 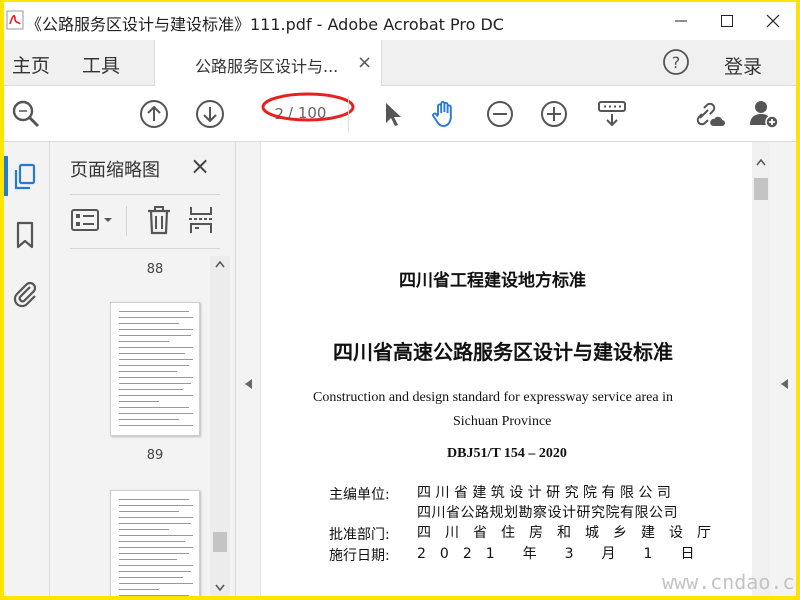 What do you see at coordinates (154, 114) in the screenshot?
I see `page-up-icon` at bounding box center [154, 114].